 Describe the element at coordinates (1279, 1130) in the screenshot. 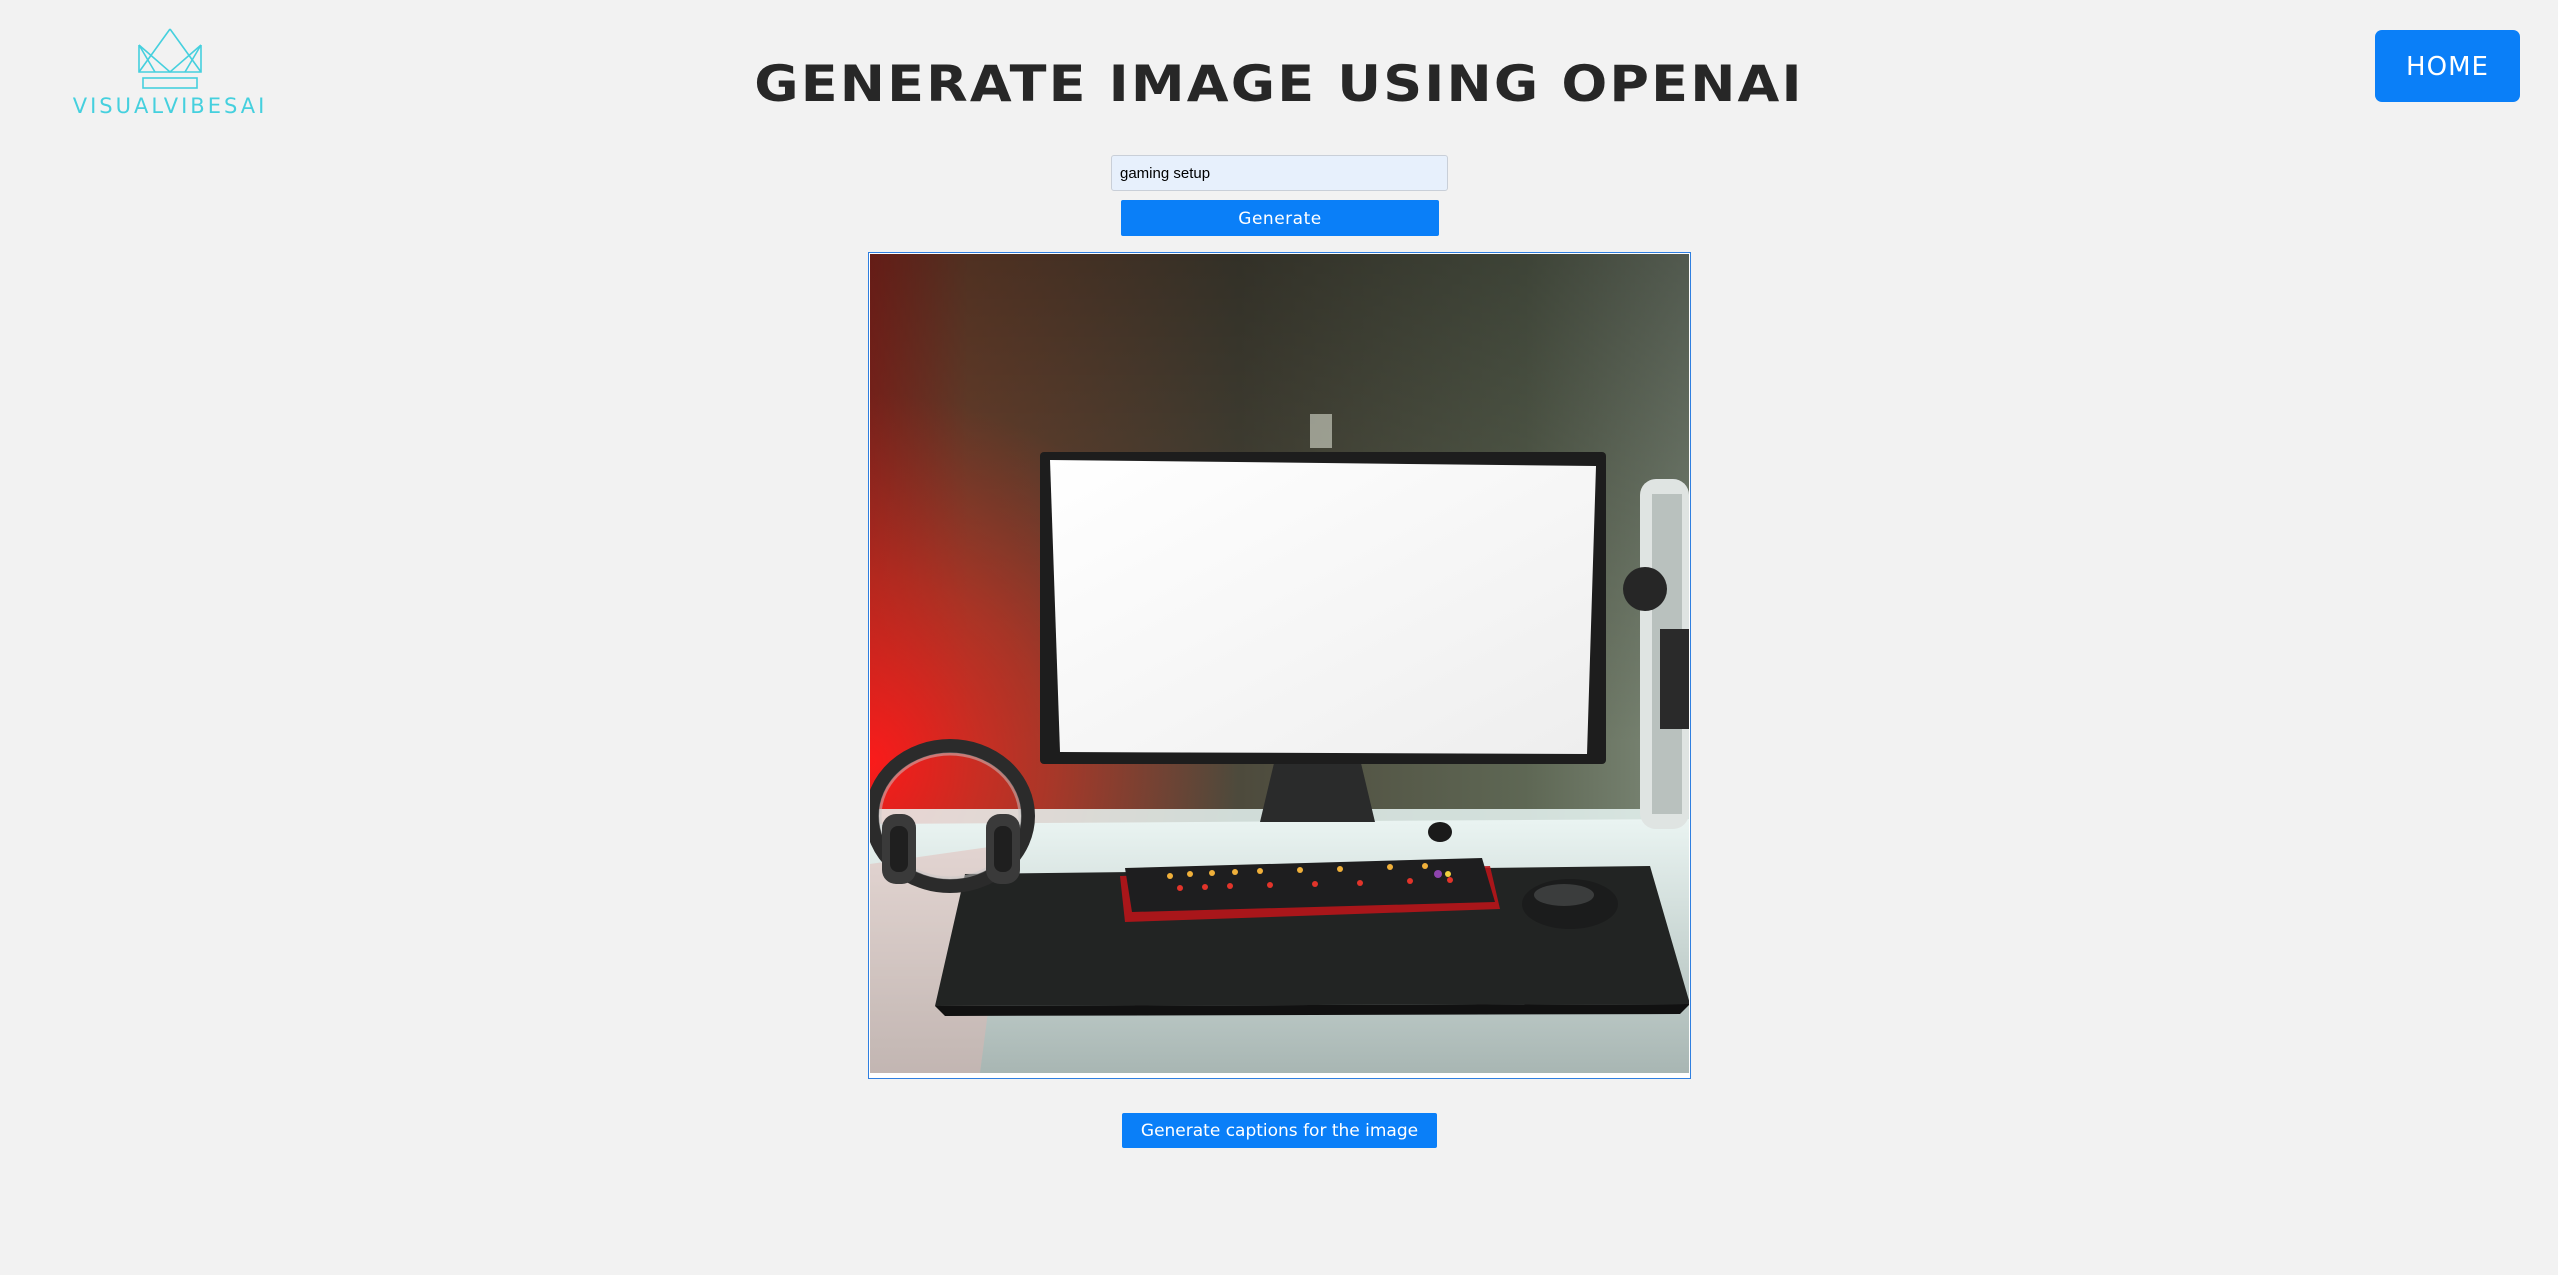

I see `generate-captions-button: Generate captions for the image` at that location.